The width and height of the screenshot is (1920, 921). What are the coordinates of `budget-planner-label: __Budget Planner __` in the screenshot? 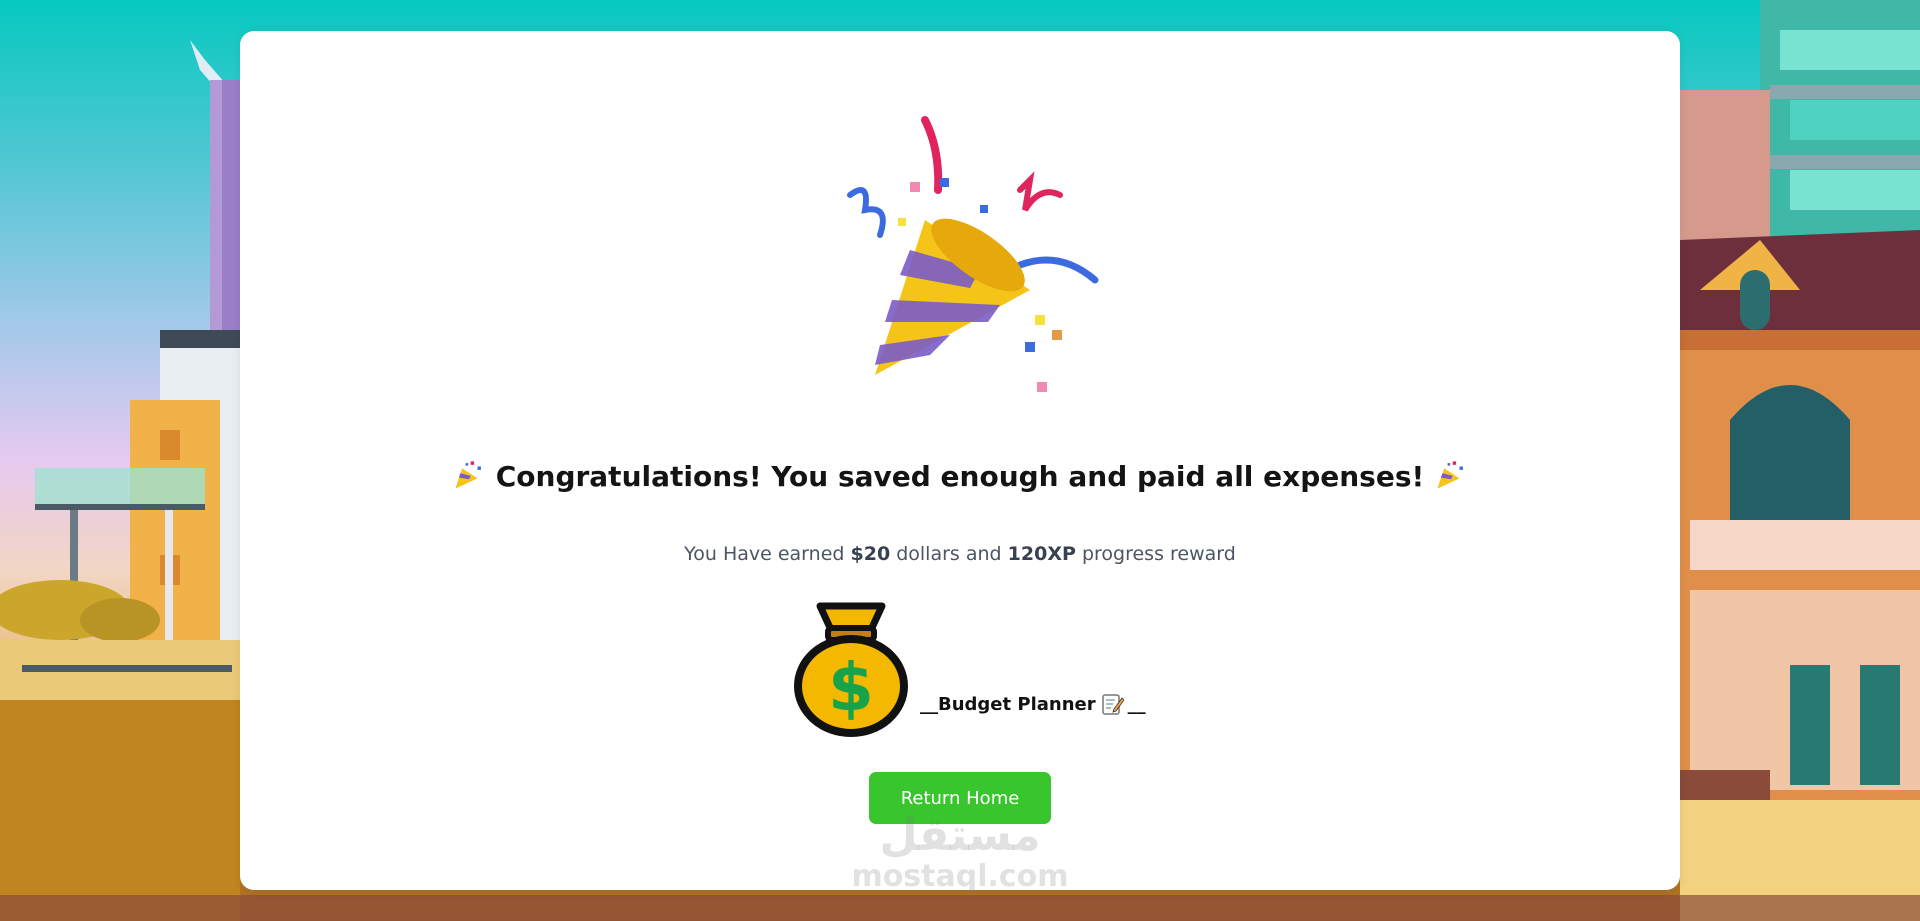 It's located at (1033, 704).